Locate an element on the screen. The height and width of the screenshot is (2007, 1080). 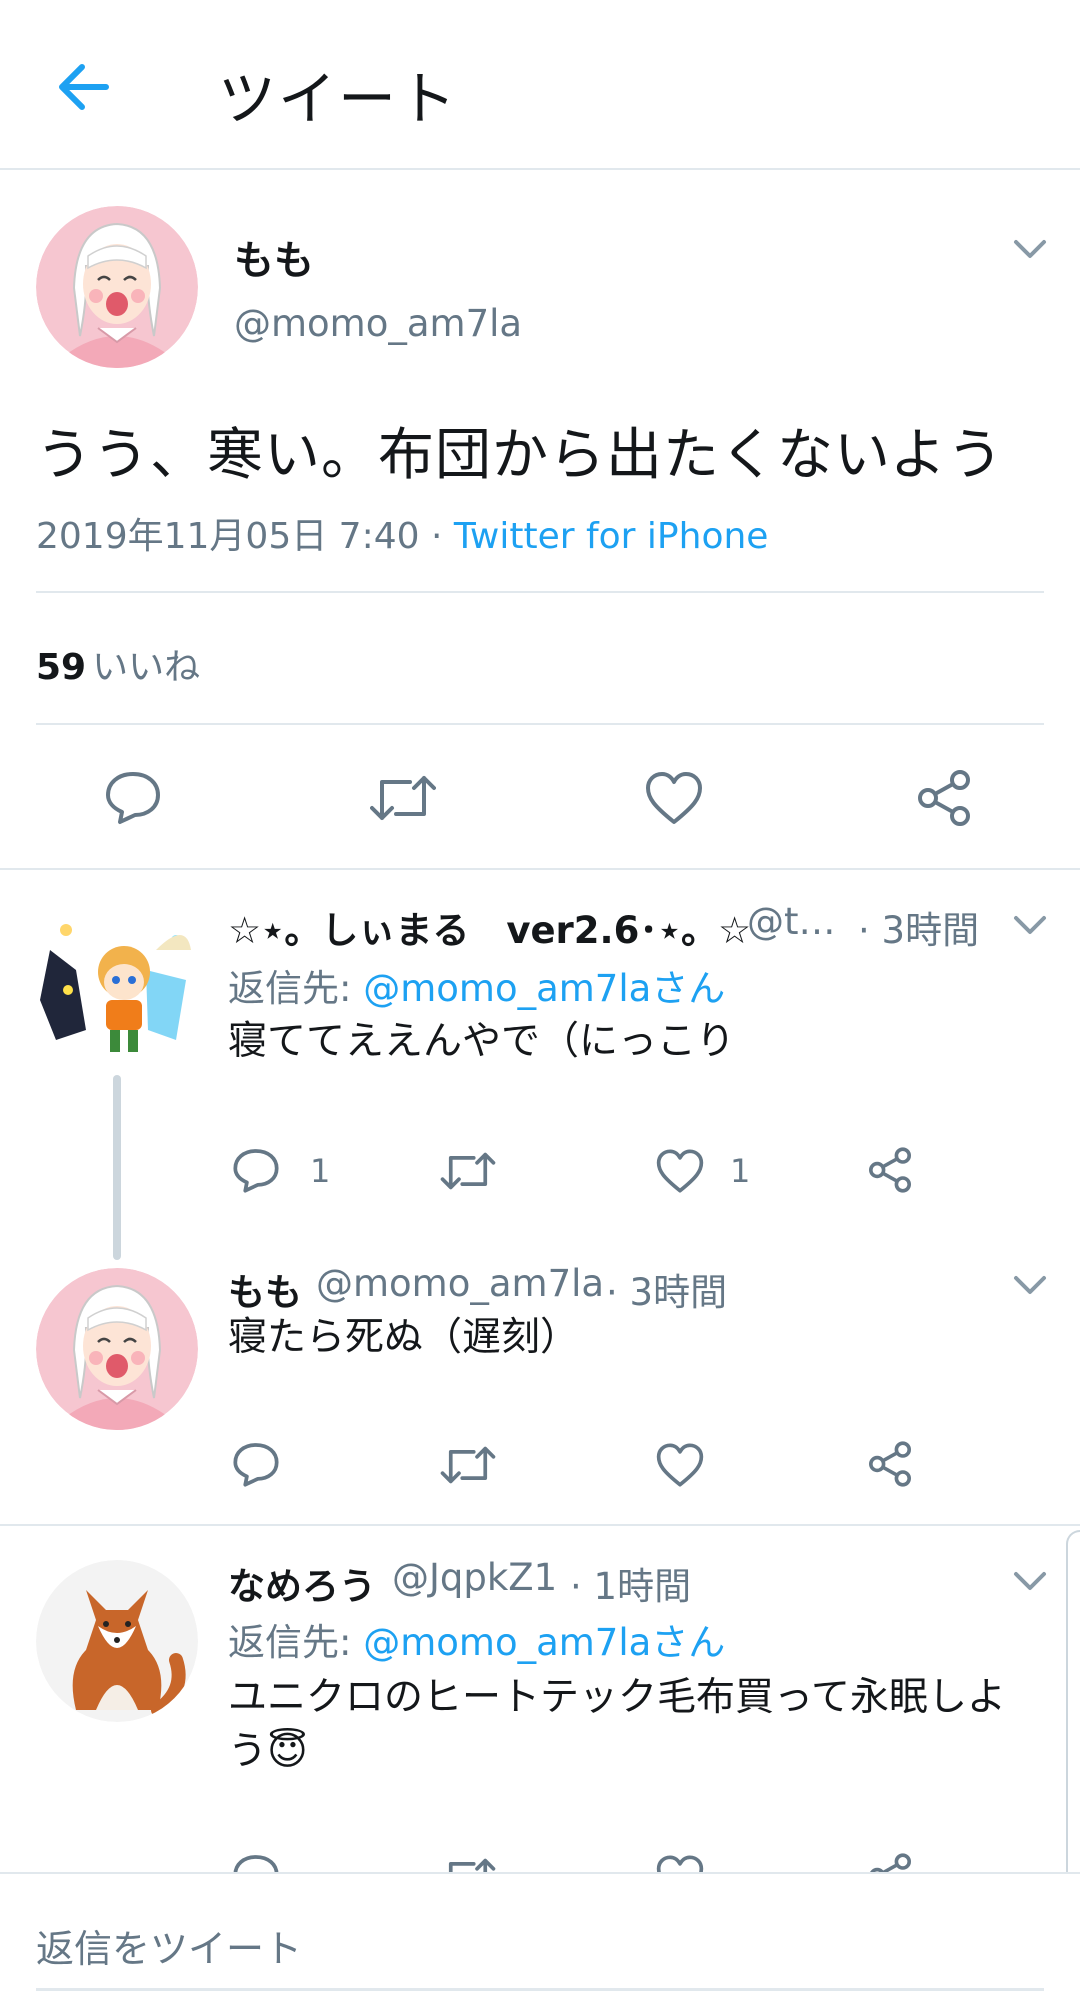
smiling-angel-emoji: 😇 is located at coordinates (287, 1751).